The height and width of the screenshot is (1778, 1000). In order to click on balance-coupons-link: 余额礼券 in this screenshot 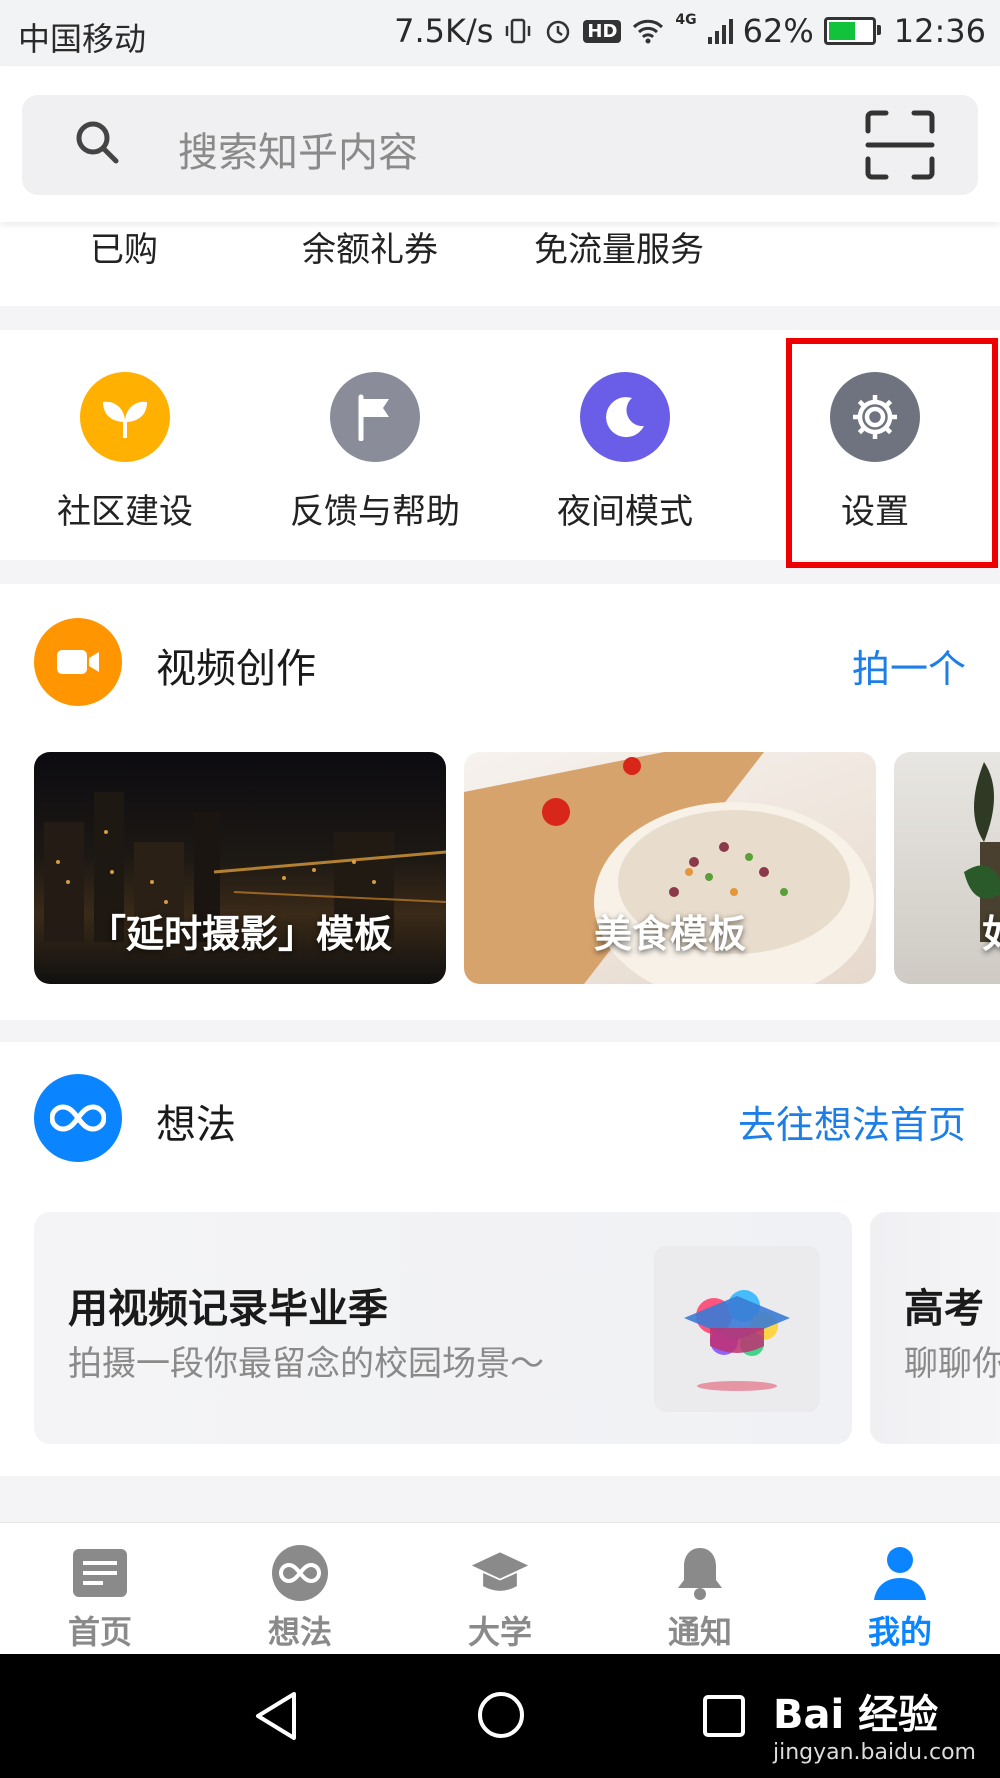, I will do `click(370, 246)`.